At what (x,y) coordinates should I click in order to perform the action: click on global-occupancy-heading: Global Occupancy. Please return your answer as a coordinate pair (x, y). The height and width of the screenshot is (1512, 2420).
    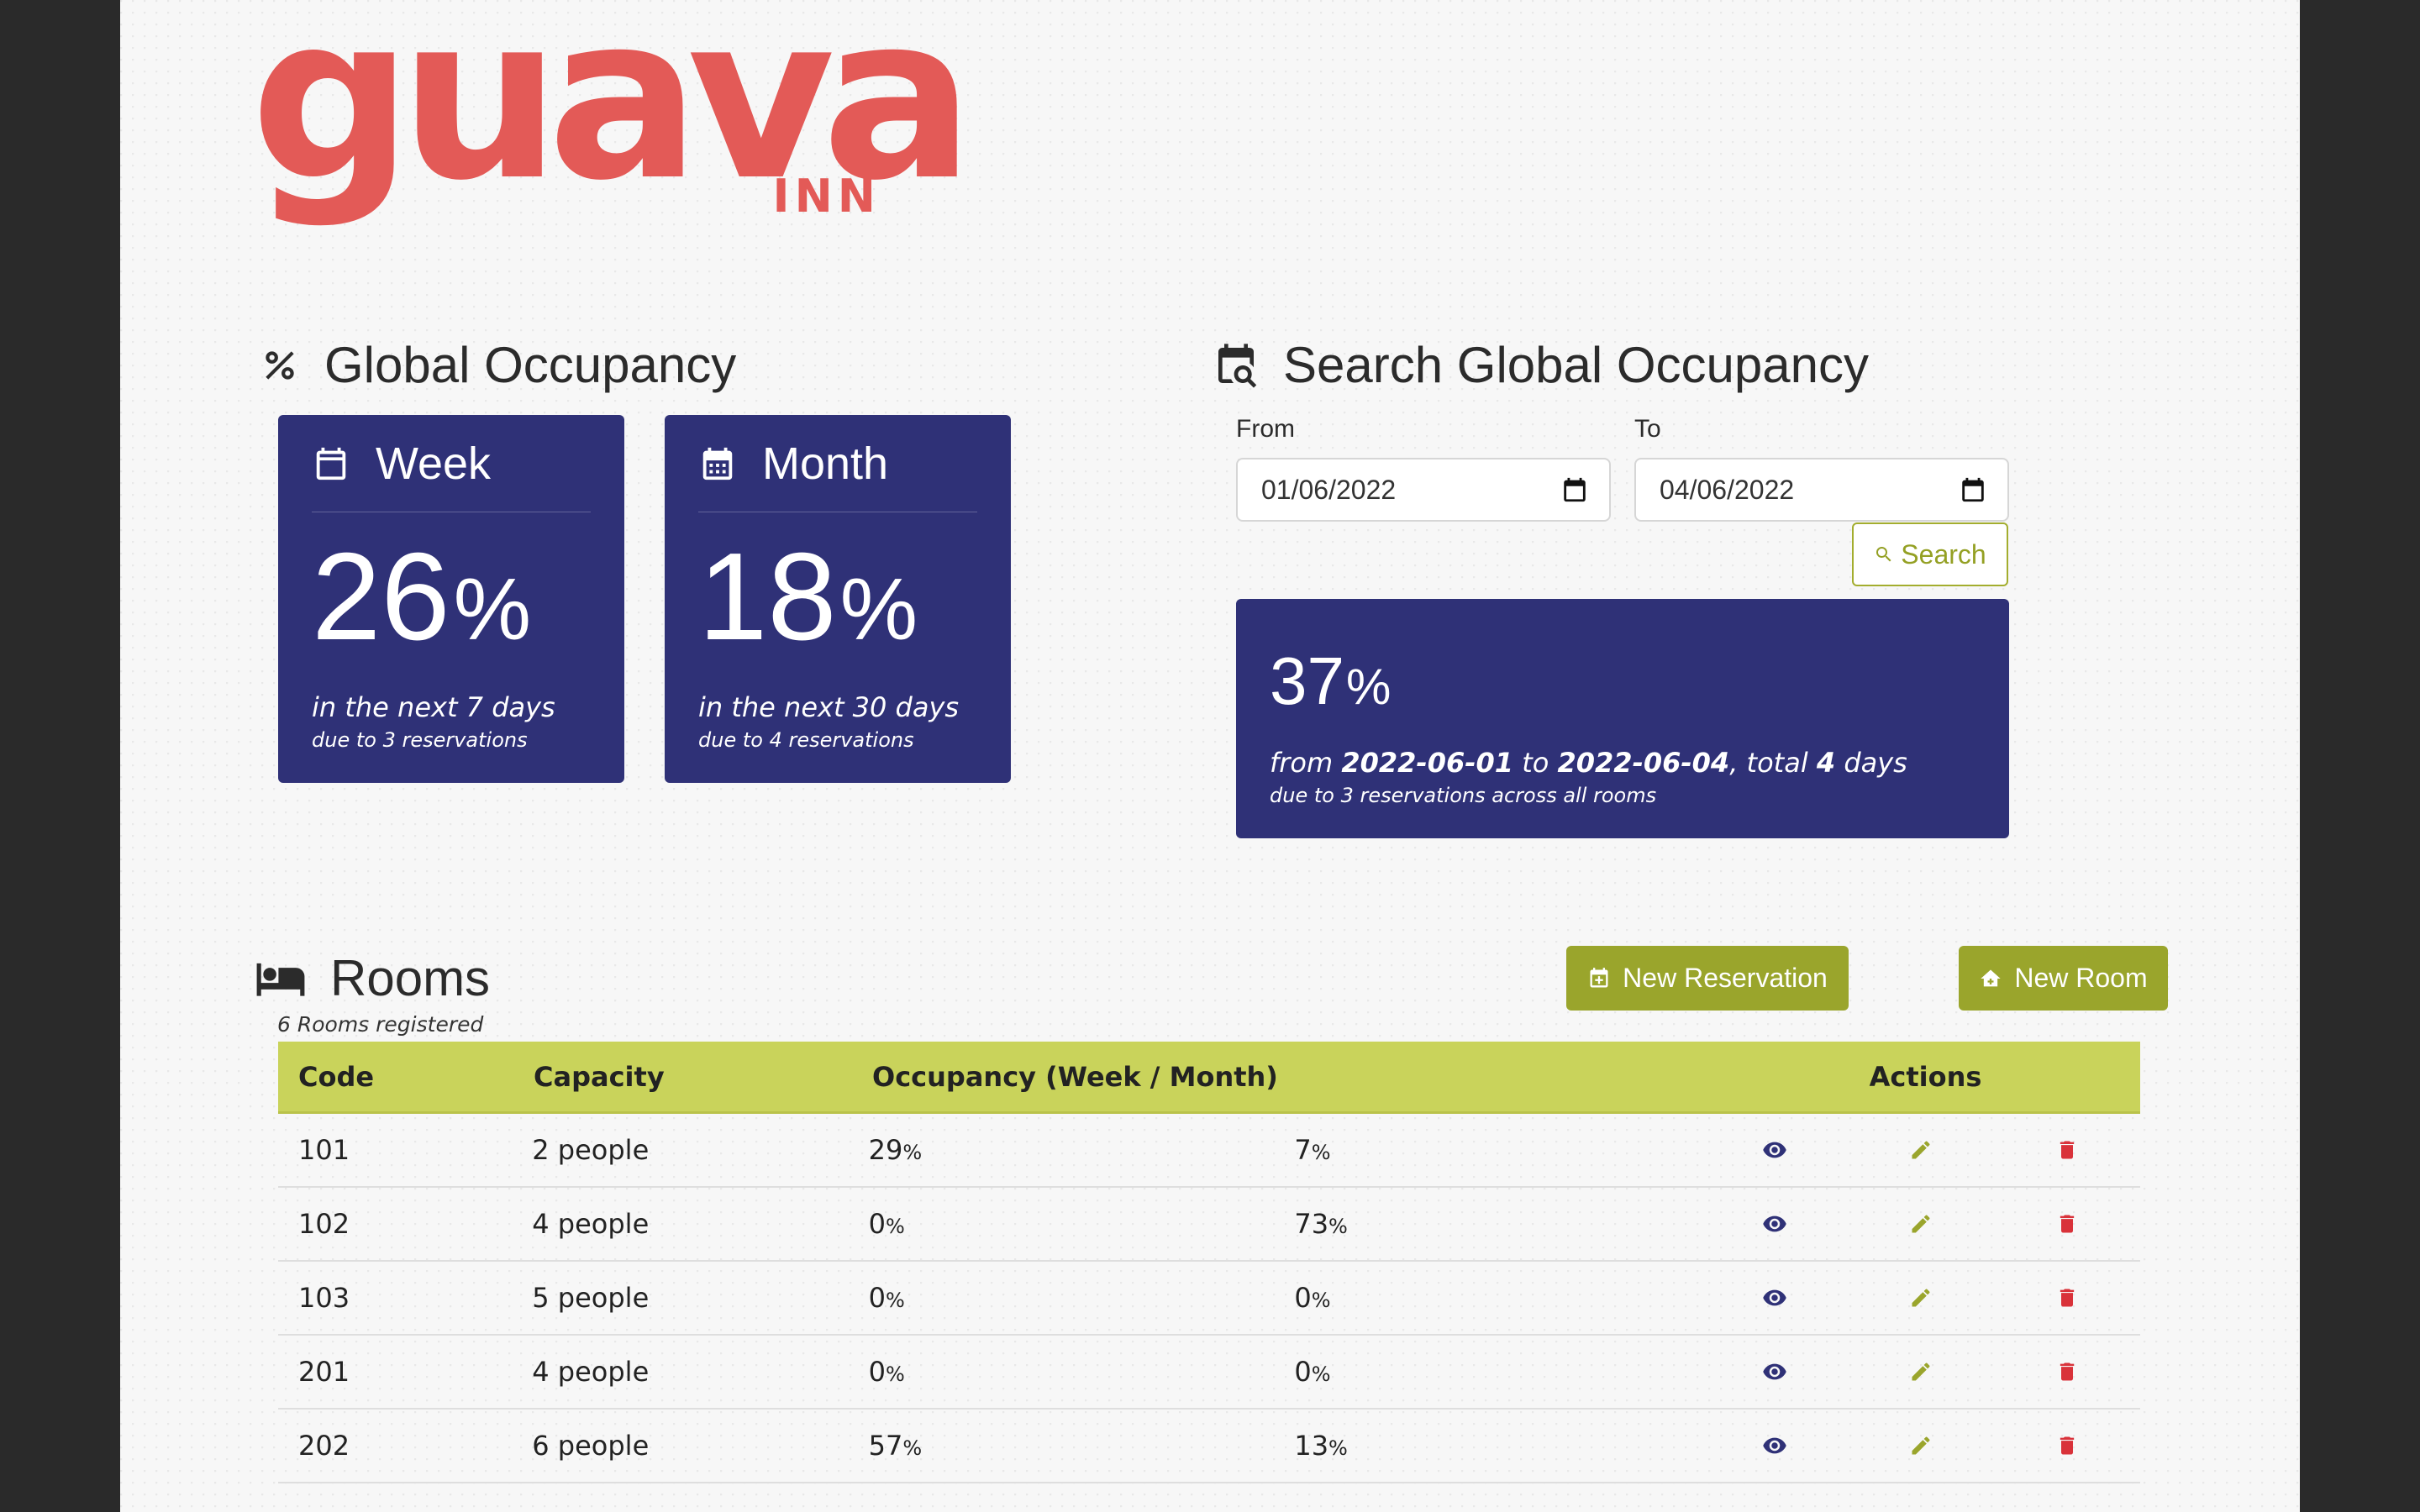
    Looking at the image, I should click on (497, 365).